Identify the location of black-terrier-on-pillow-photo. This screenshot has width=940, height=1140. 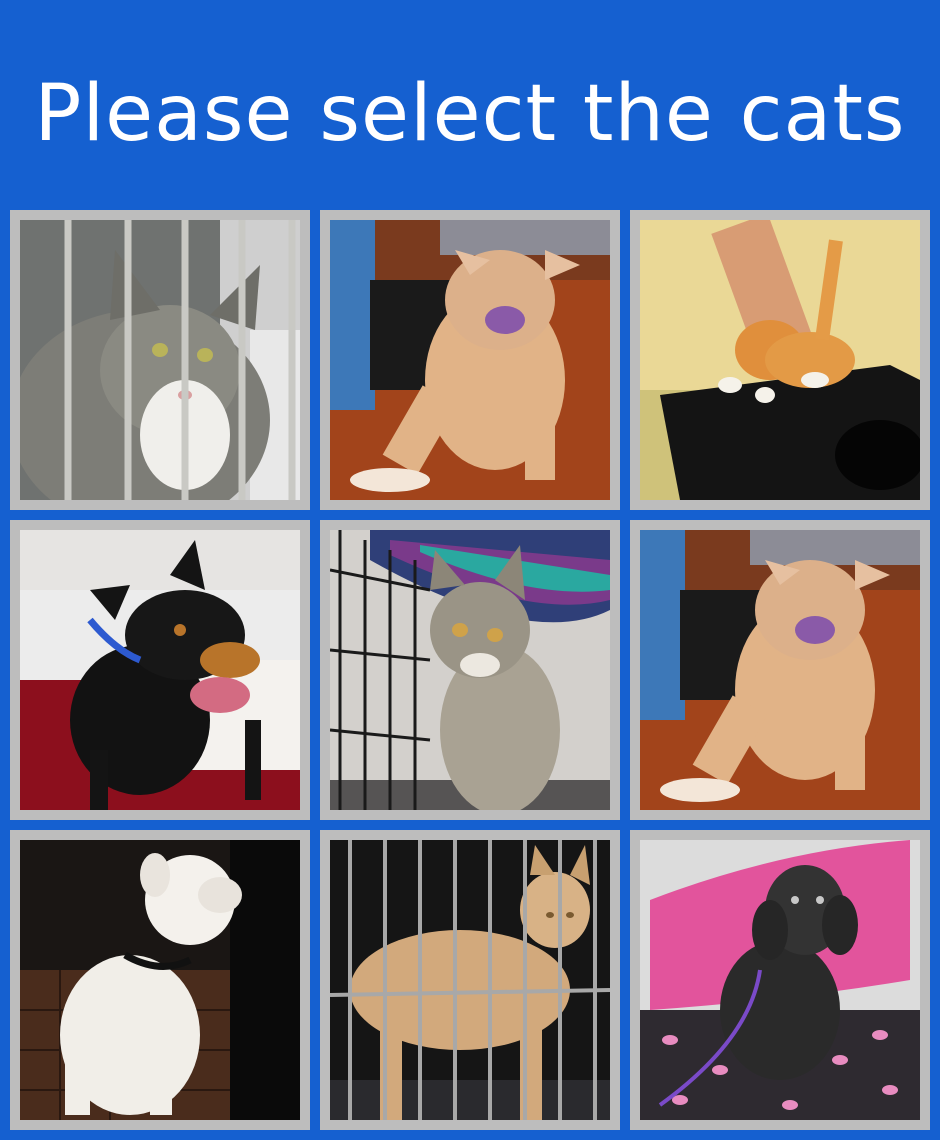
(780, 980).